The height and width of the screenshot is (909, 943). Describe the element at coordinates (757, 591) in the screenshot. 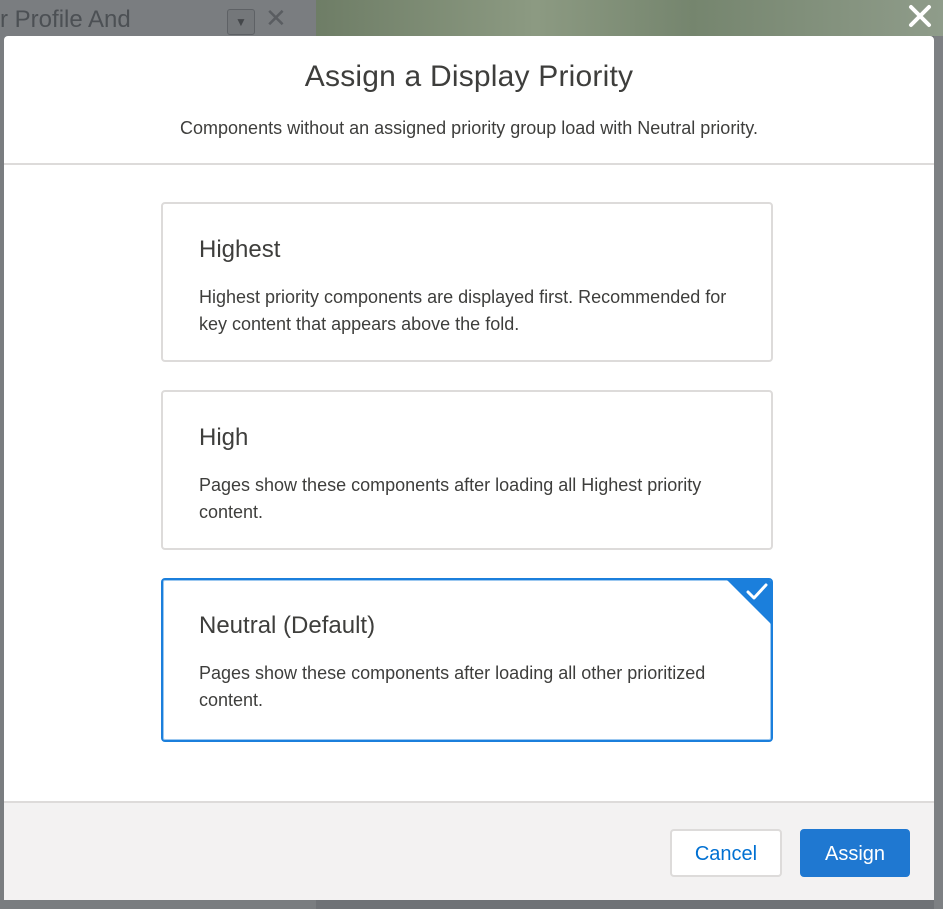

I see `checkmark-icon` at that location.